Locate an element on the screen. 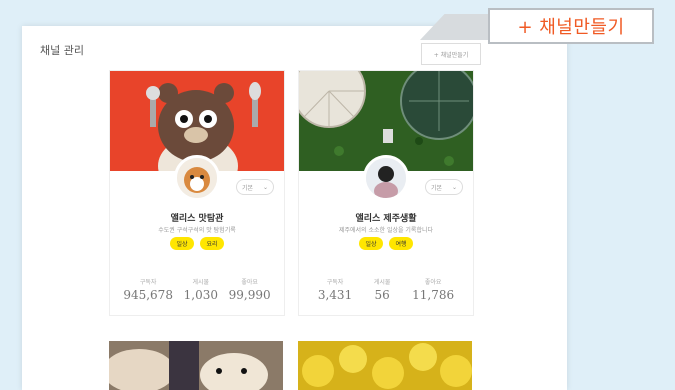 The width and height of the screenshot is (675, 390). stat-value: 56 is located at coordinates (382, 295).